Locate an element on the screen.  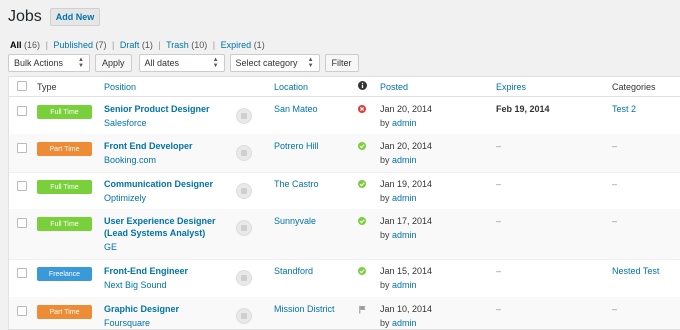
job-title-link: Front End Developer is located at coordinates (168, 146).